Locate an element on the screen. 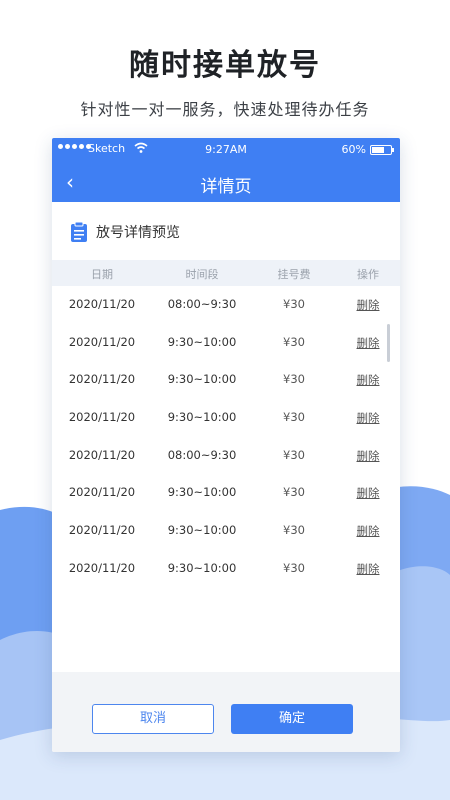 The width and height of the screenshot is (450, 800). clipboard-icon is located at coordinates (79, 231).